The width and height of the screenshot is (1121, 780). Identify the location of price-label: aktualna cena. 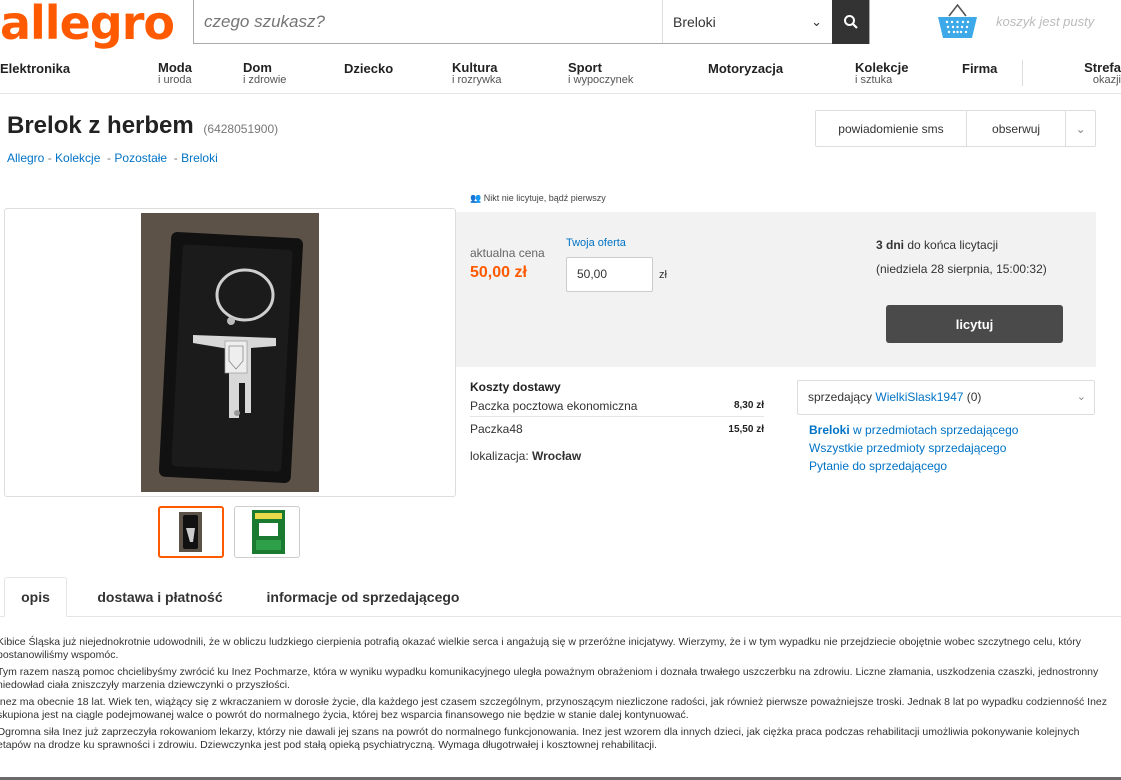
(507, 253).